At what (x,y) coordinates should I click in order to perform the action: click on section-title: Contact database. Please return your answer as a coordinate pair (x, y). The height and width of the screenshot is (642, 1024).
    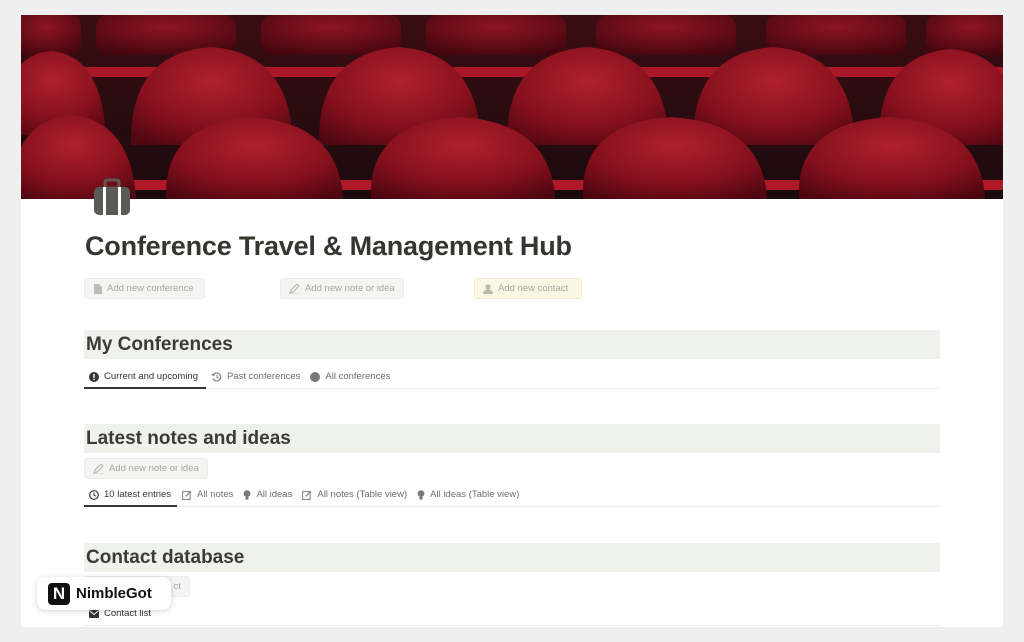
    Looking at the image, I should click on (165, 557).